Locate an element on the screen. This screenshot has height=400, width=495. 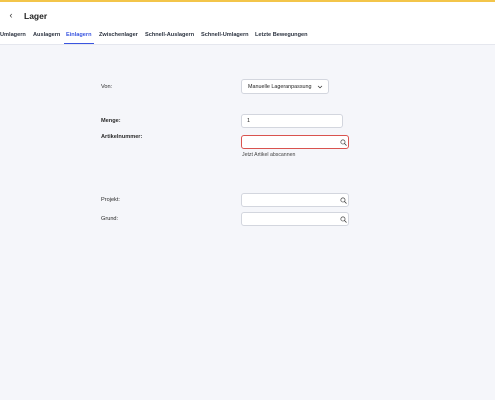
artikelnummer-input is located at coordinates (295, 142).